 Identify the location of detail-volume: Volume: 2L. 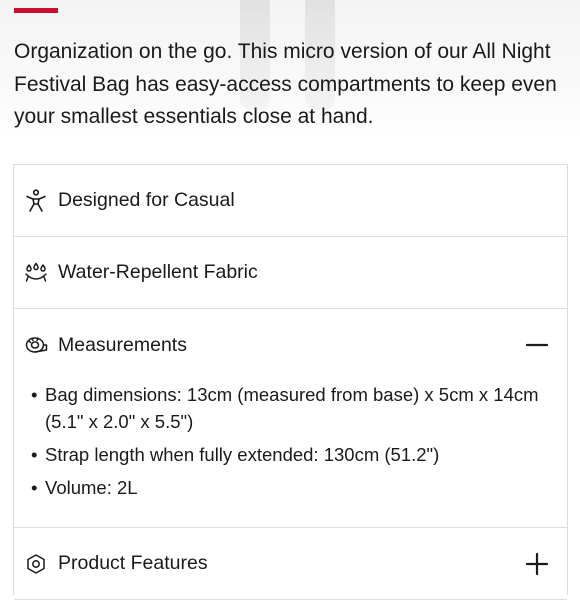
(292, 487).